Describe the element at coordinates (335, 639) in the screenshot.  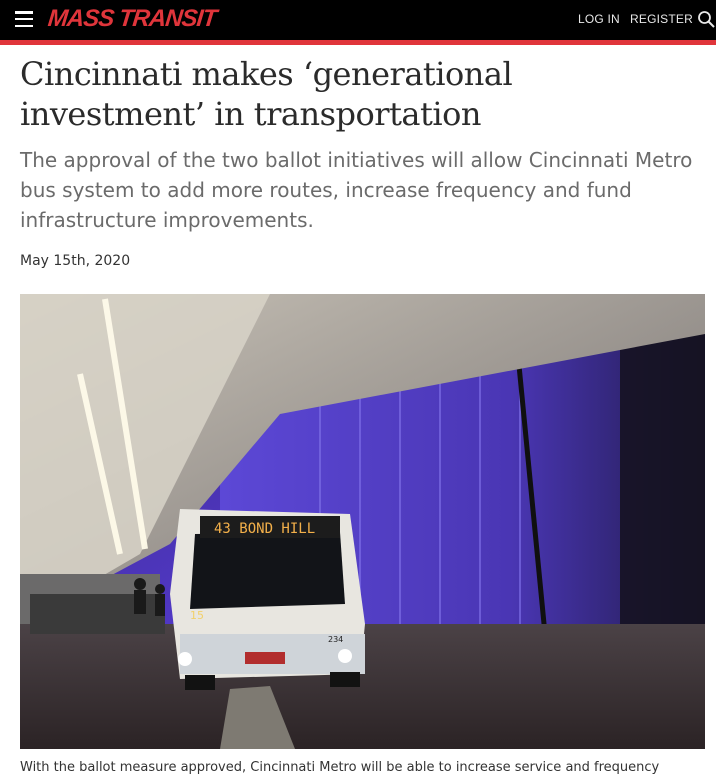
I see `bus-fleet-number: 234` at that location.